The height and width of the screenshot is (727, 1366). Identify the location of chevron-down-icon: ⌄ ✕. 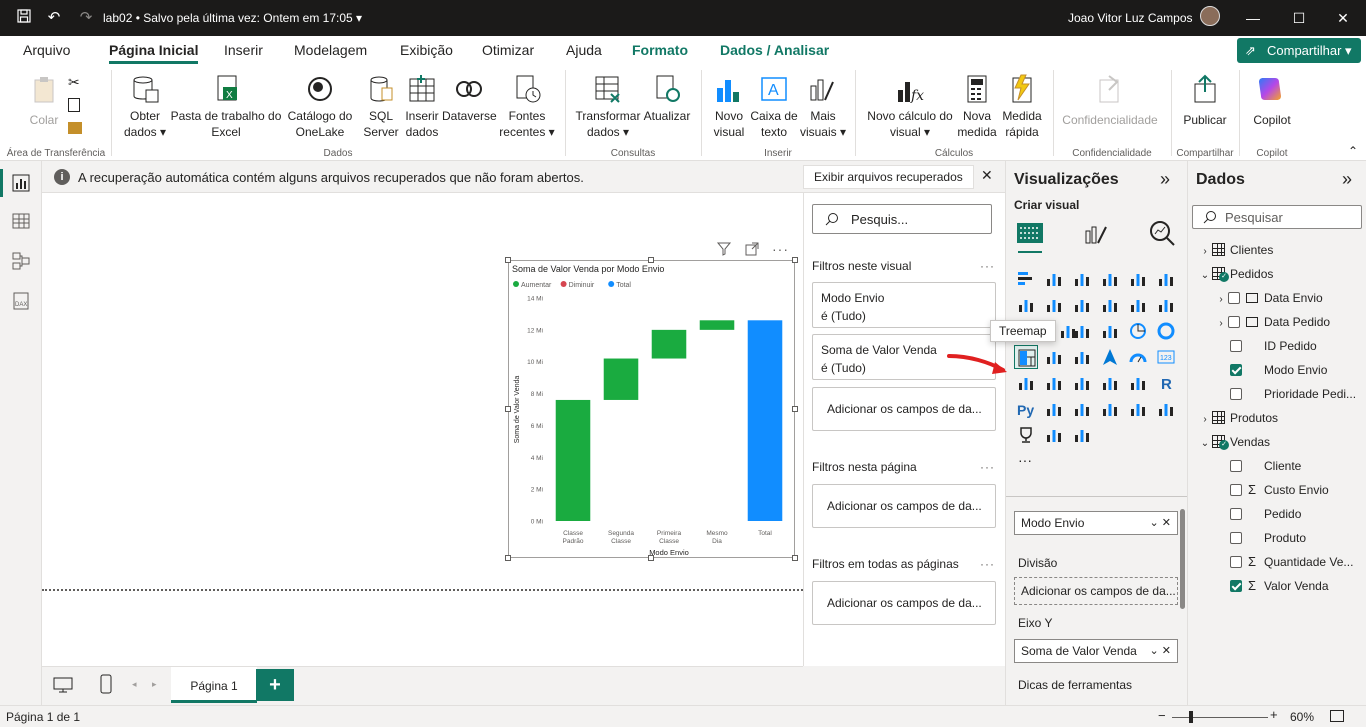
(1161, 651).